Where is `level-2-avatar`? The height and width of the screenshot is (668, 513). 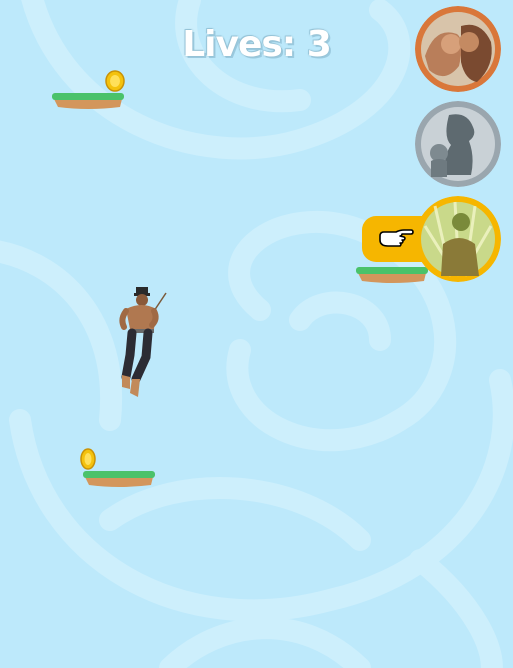 level-2-avatar is located at coordinates (458, 144).